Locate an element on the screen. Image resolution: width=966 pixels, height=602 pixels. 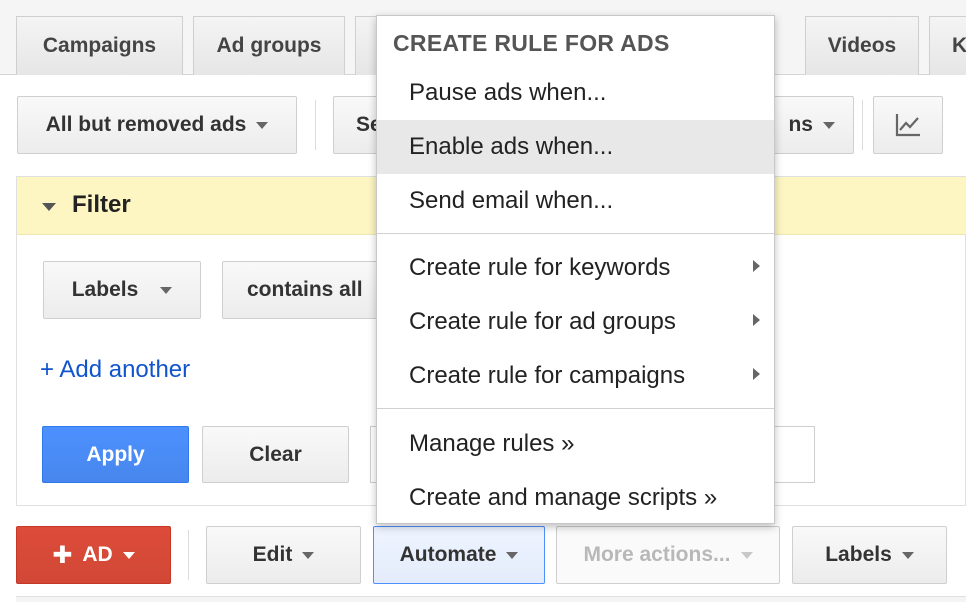
automate-label: Automate is located at coordinates (448, 554).